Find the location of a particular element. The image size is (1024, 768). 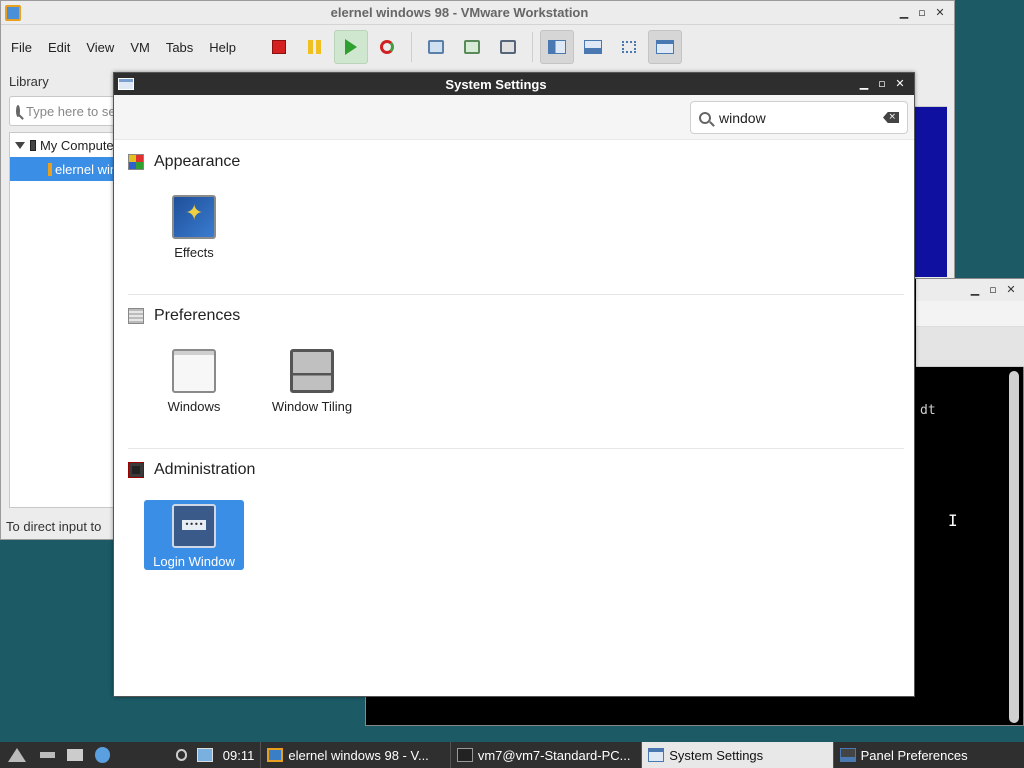

play-icon is located at coordinates (351, 47).